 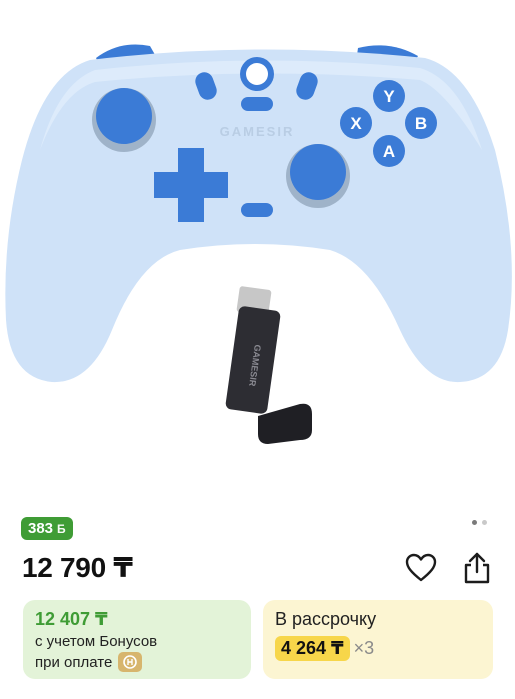 What do you see at coordinates (318, 172) in the screenshot?
I see `right-stick` at bounding box center [318, 172].